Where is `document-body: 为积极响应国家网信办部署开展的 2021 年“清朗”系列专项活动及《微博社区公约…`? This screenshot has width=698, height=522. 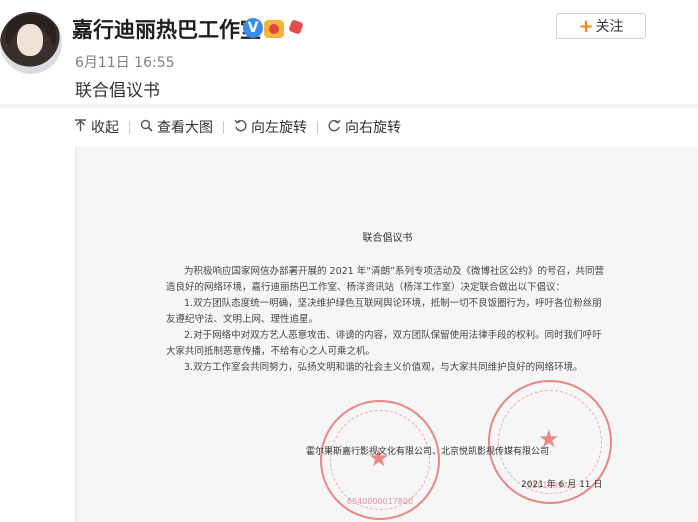
document-body: 为积极响应国家网信办部署开展的 2021 年“清朗”系列专项活动及《微博社区公约… is located at coordinates (386, 320).